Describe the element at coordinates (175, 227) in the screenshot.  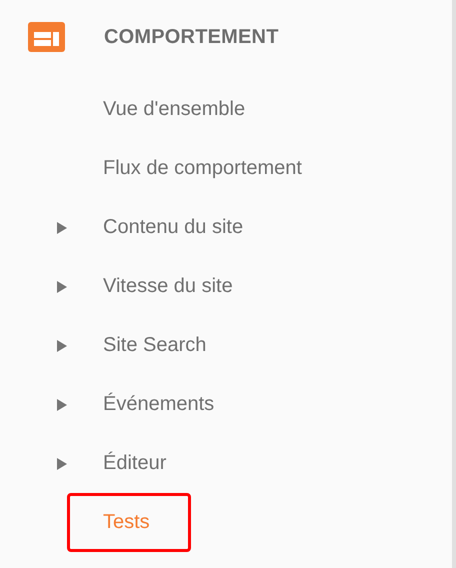
I see `menu-item: Contenu du site` at that location.